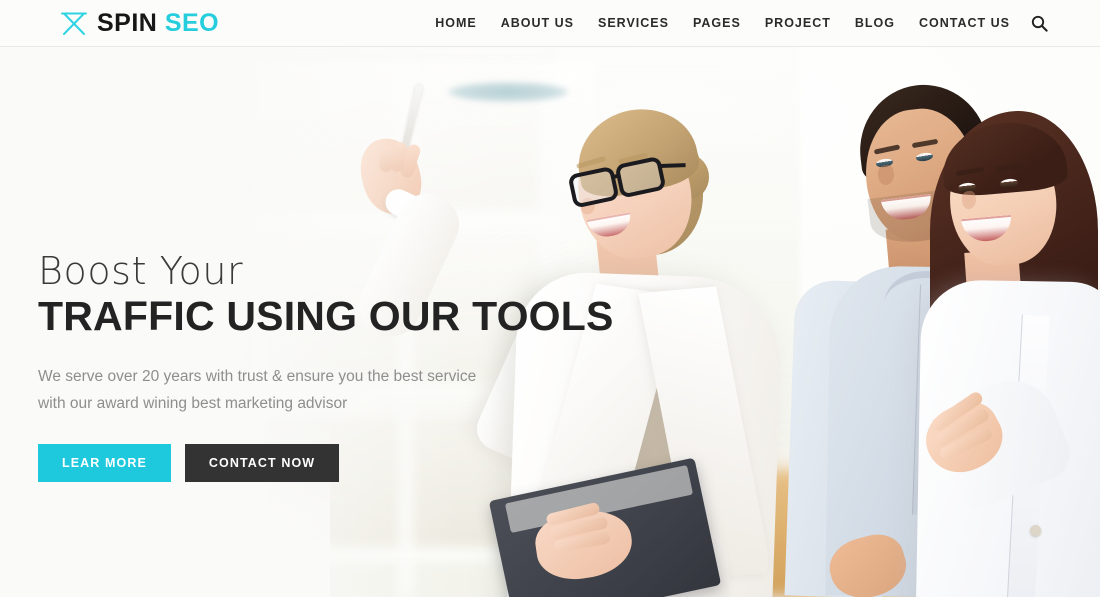  I want to click on hourglass-icon, so click(74, 23).